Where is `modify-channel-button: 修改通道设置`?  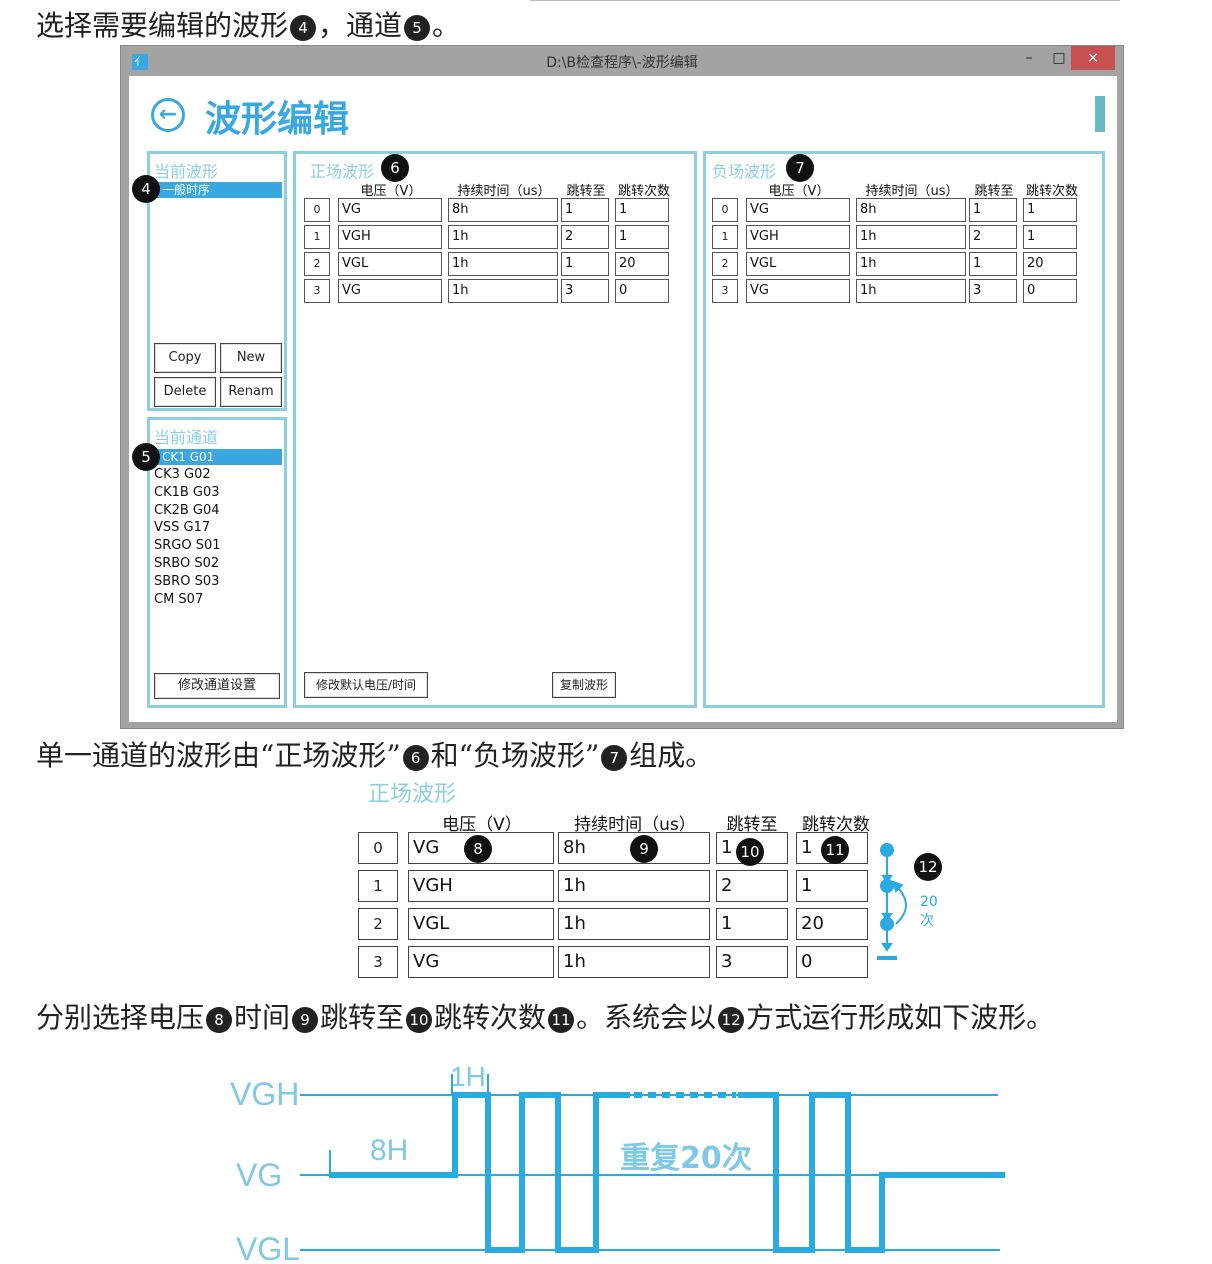 modify-channel-button: 修改通道设置 is located at coordinates (217, 686).